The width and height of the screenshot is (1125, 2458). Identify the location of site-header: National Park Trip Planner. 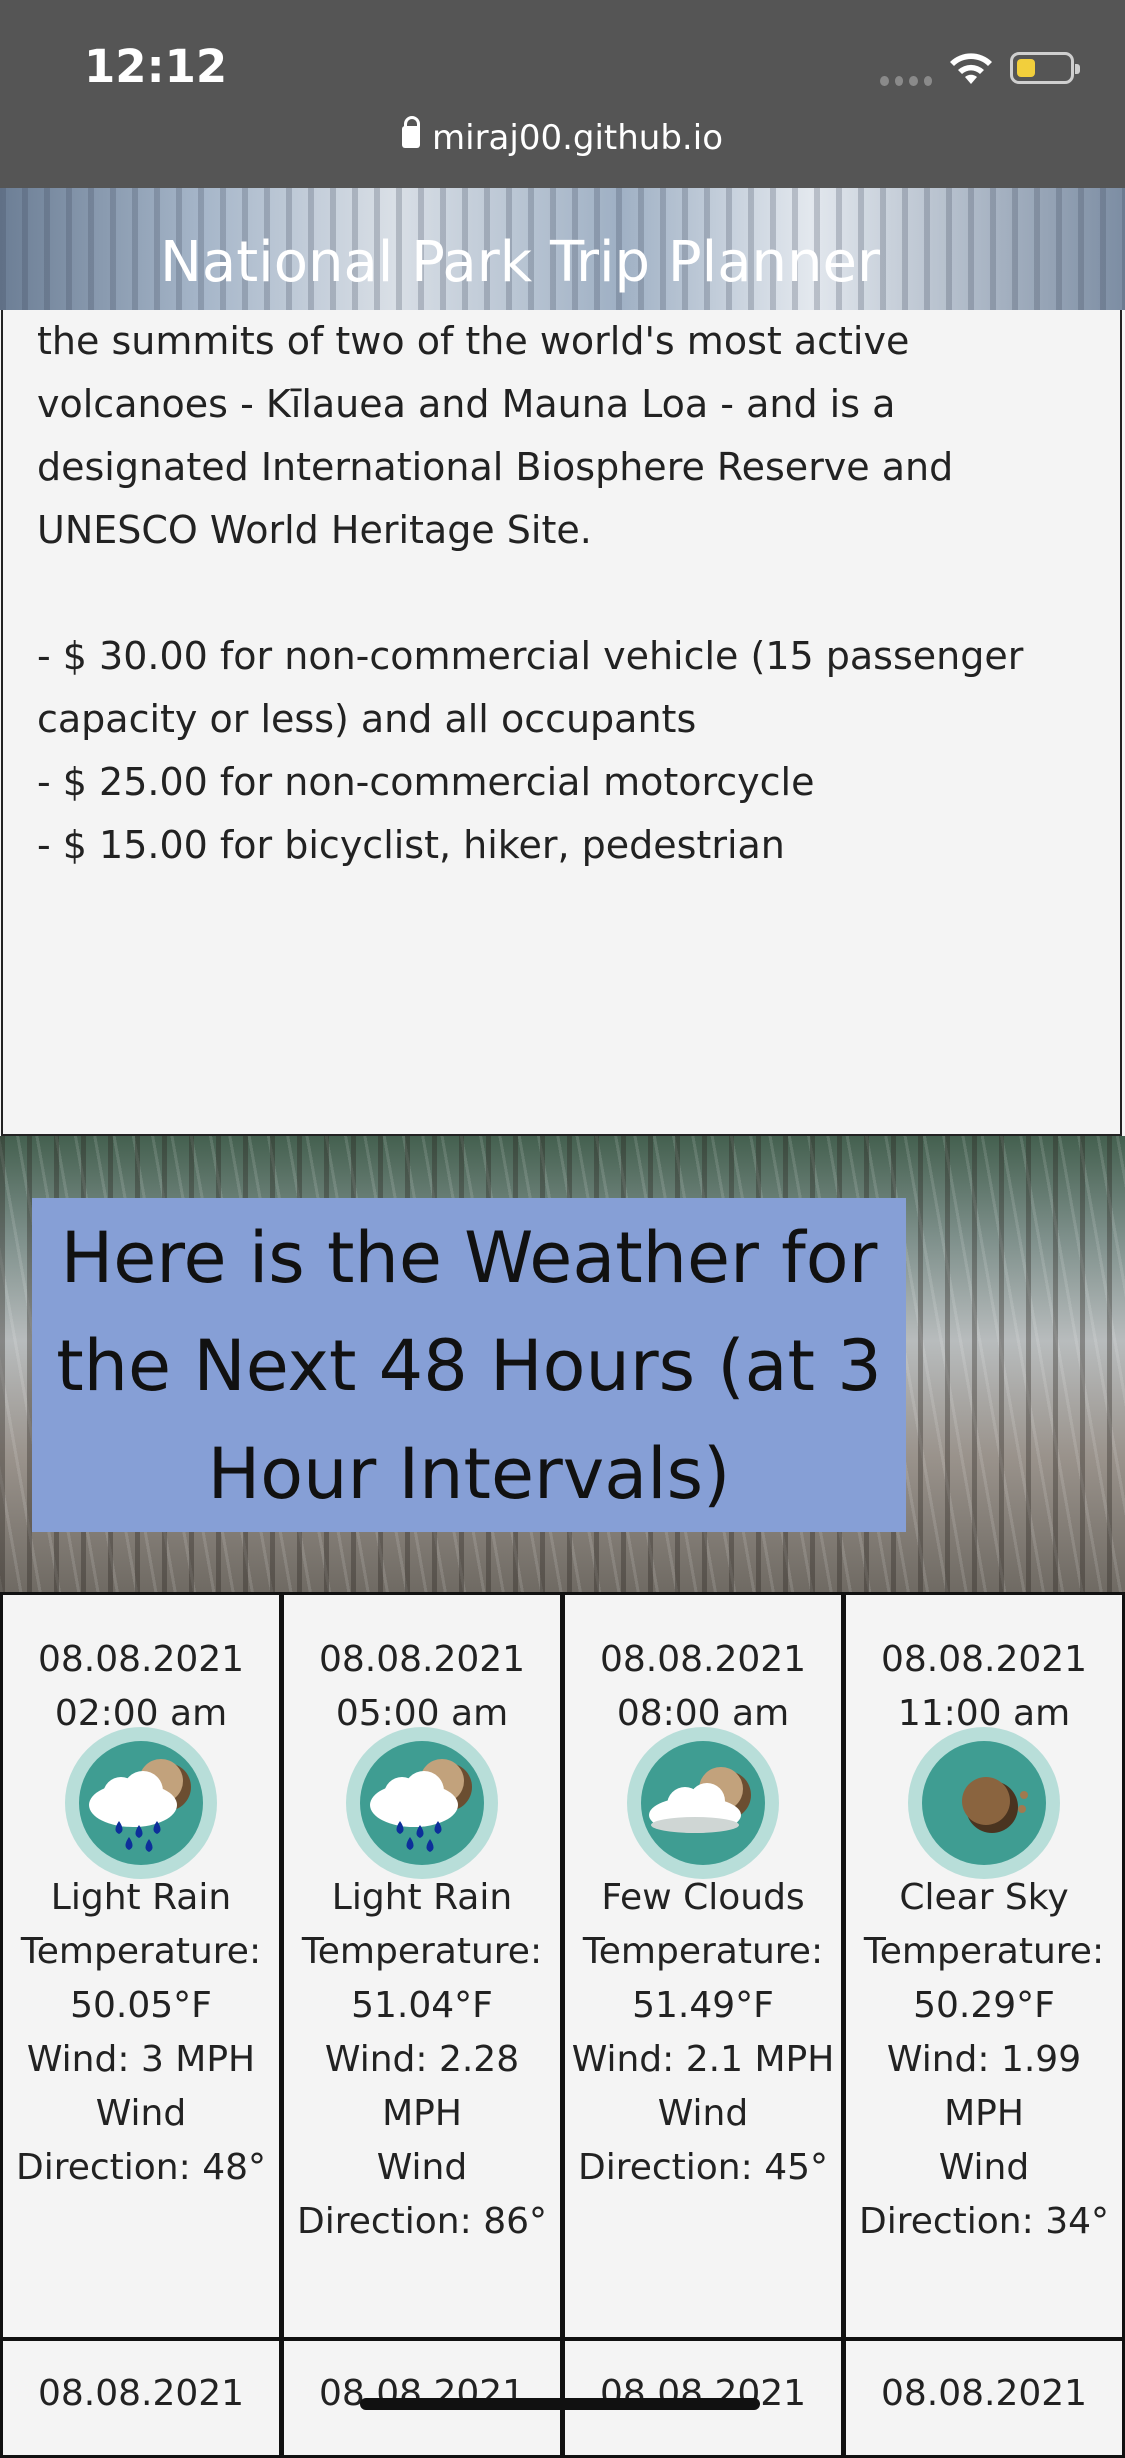
(562, 249).